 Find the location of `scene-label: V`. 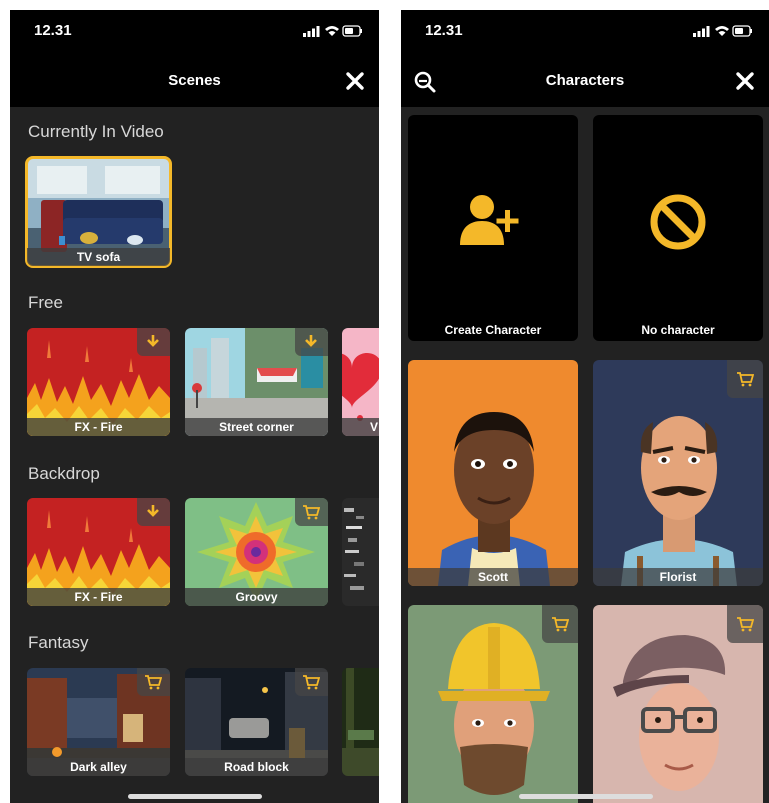

scene-label: V is located at coordinates (360, 427).